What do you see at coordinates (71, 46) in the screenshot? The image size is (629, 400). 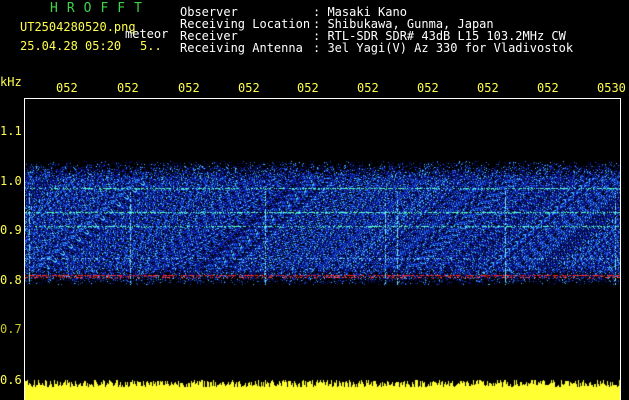 I see `date-time: 25.04.28 05:20` at bounding box center [71, 46].